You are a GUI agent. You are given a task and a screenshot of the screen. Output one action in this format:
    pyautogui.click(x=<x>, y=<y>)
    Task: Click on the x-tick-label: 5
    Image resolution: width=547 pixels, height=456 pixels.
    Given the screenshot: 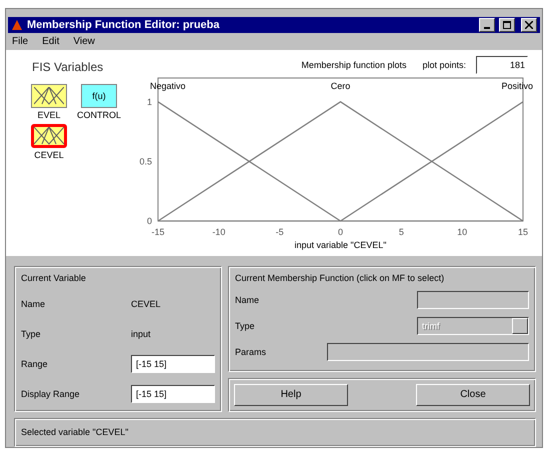 What is the action you would take?
    pyautogui.click(x=401, y=231)
    